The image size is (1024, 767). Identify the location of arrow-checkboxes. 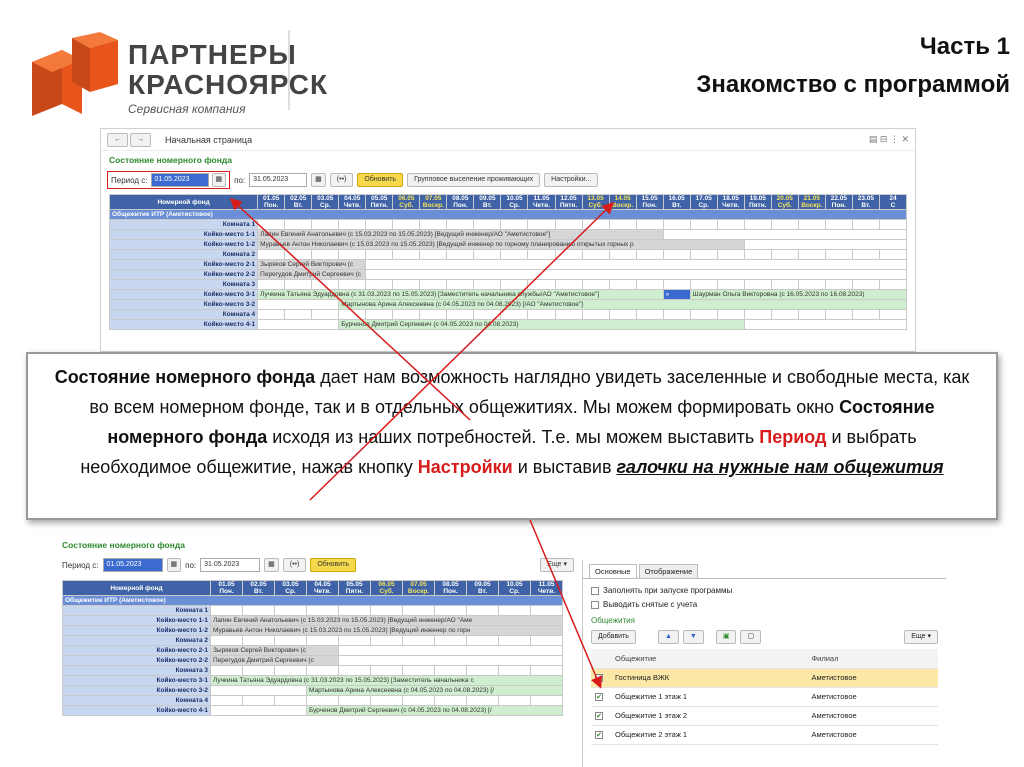
(566, 604).